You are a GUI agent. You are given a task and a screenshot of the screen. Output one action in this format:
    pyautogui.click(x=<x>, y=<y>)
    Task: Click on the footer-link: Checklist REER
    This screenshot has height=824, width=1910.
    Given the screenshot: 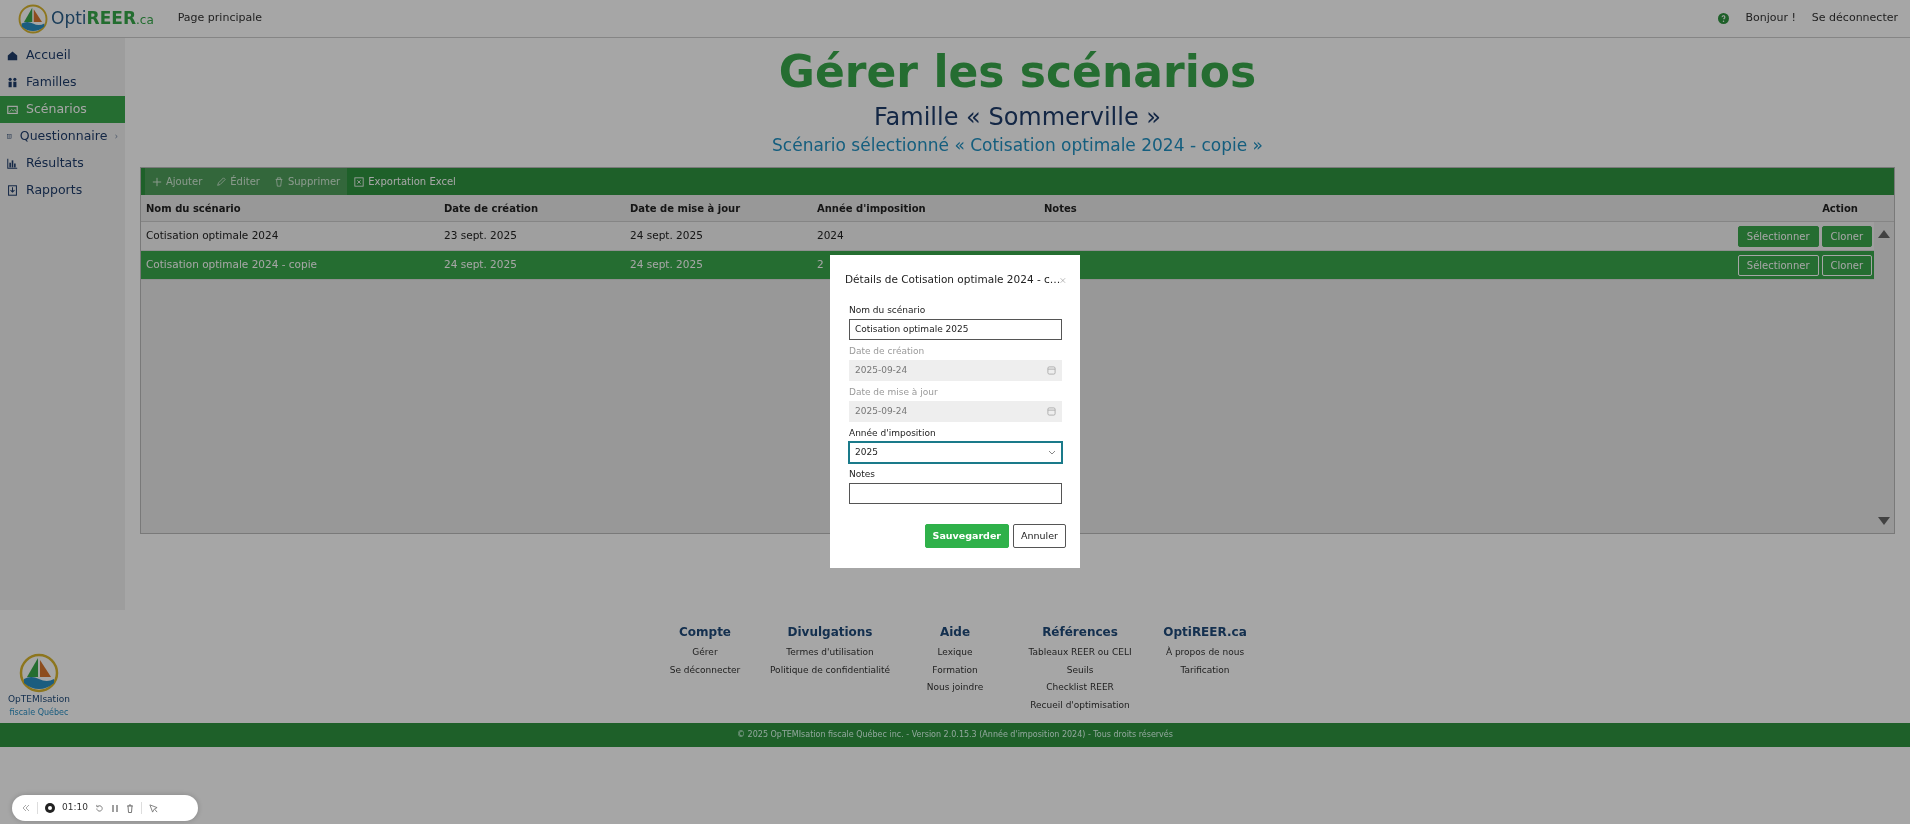 What is the action you would take?
    pyautogui.click(x=1080, y=688)
    